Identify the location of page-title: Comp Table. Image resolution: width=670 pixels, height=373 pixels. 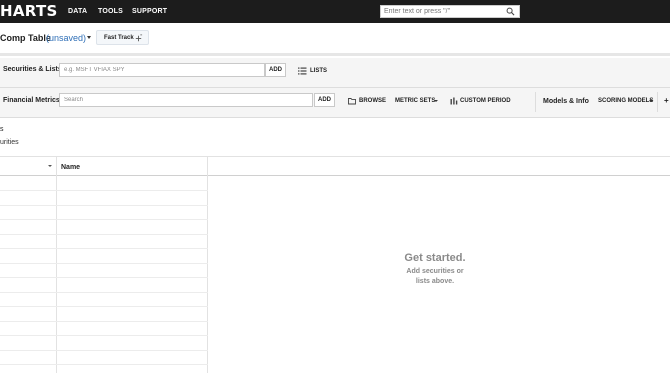
(25, 38).